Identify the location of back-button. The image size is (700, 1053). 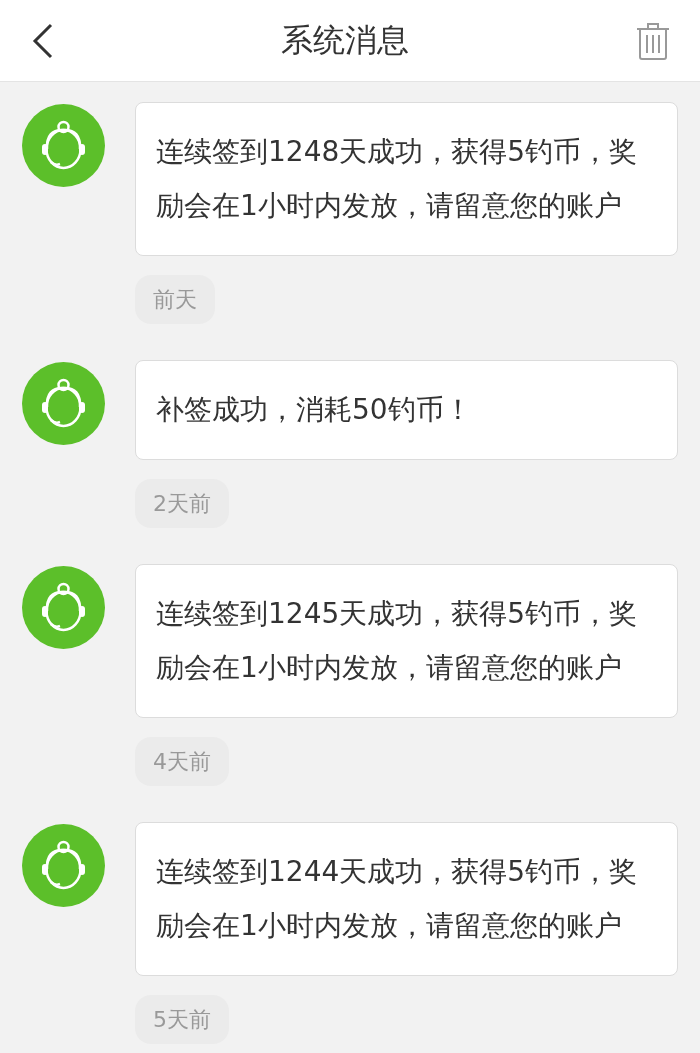
(43, 40).